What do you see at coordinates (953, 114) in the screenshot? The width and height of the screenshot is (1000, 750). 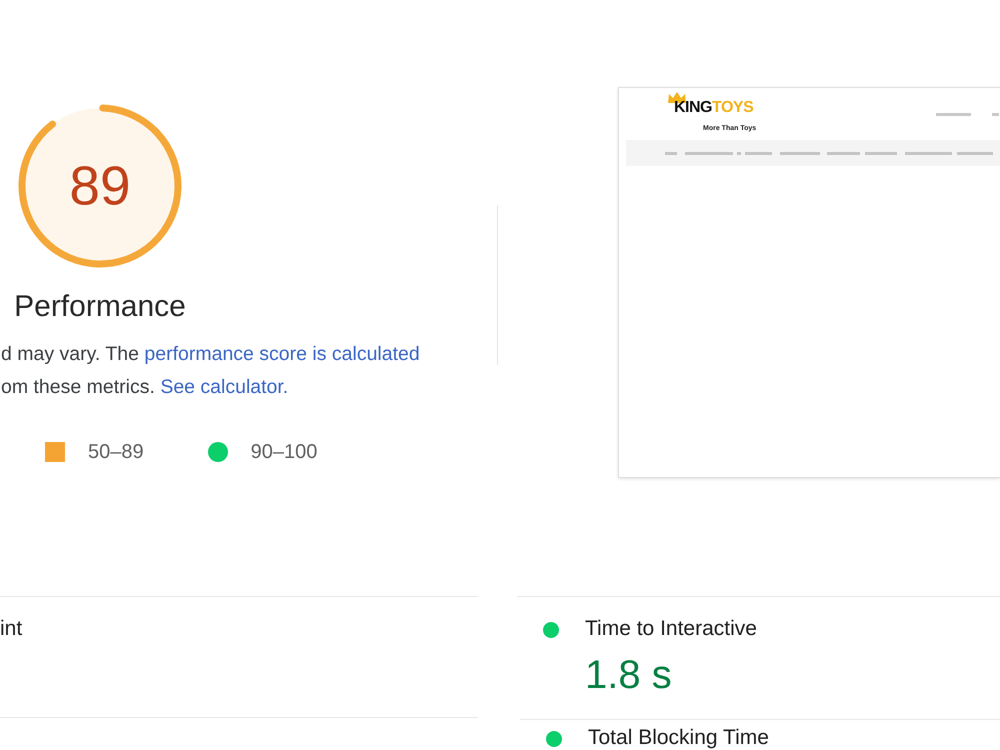 I see `blurred-text-line` at bounding box center [953, 114].